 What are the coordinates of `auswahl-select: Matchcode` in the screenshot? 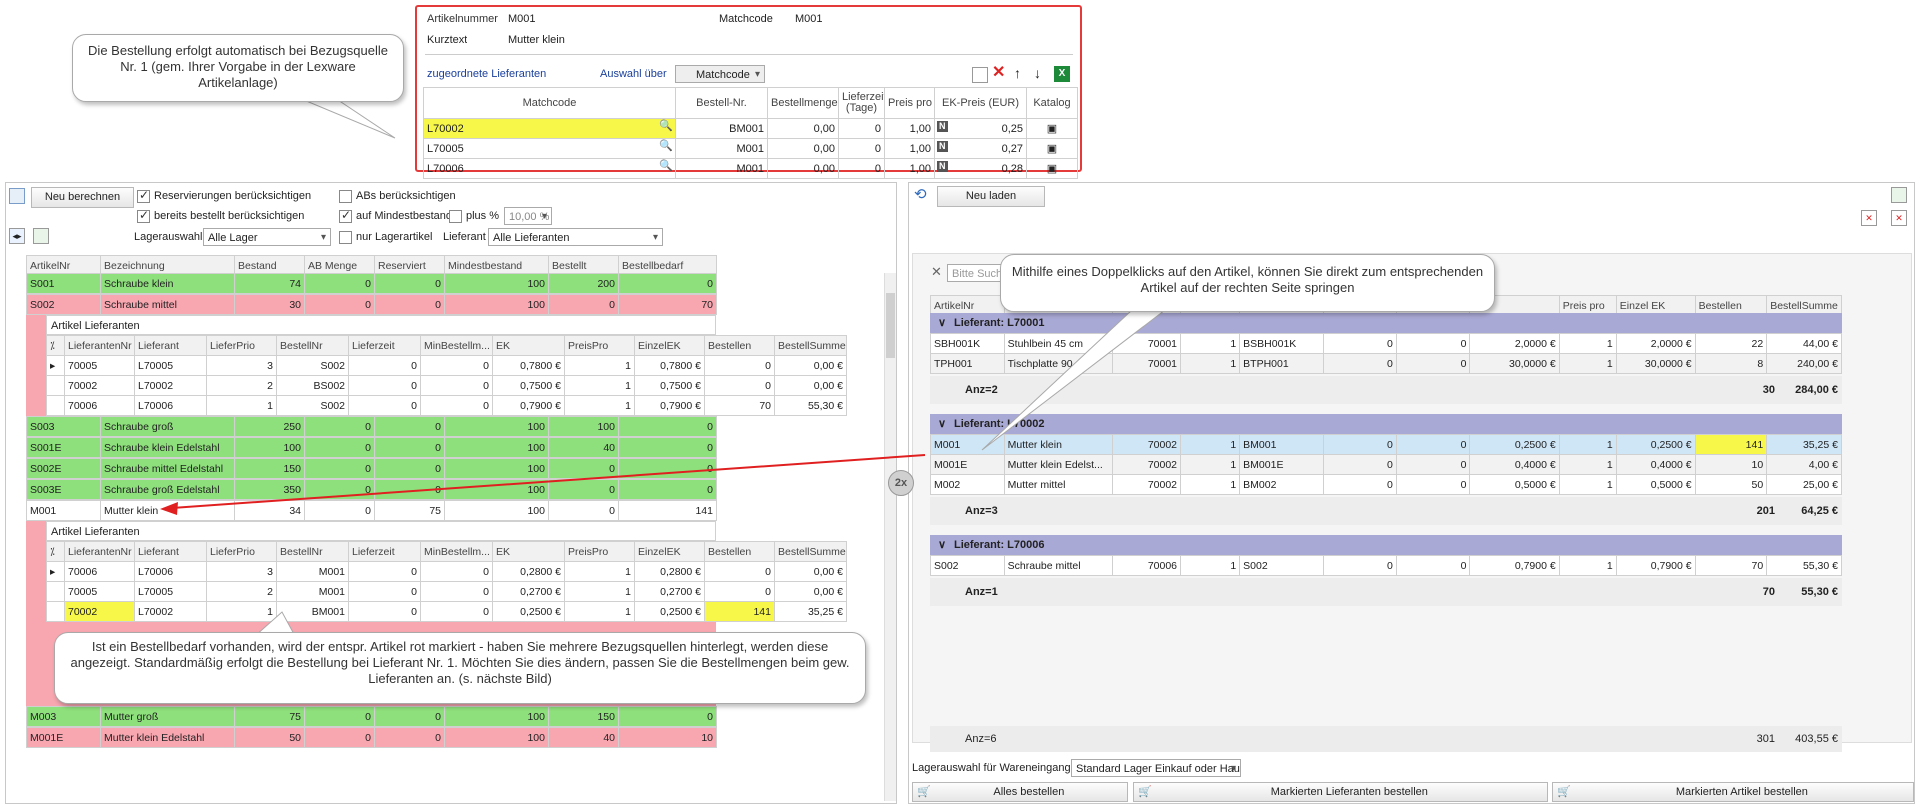 It's located at (720, 74).